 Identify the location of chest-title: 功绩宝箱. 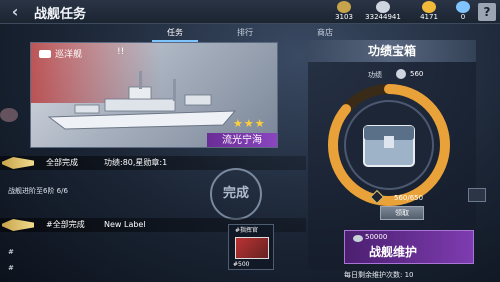
(392, 51).